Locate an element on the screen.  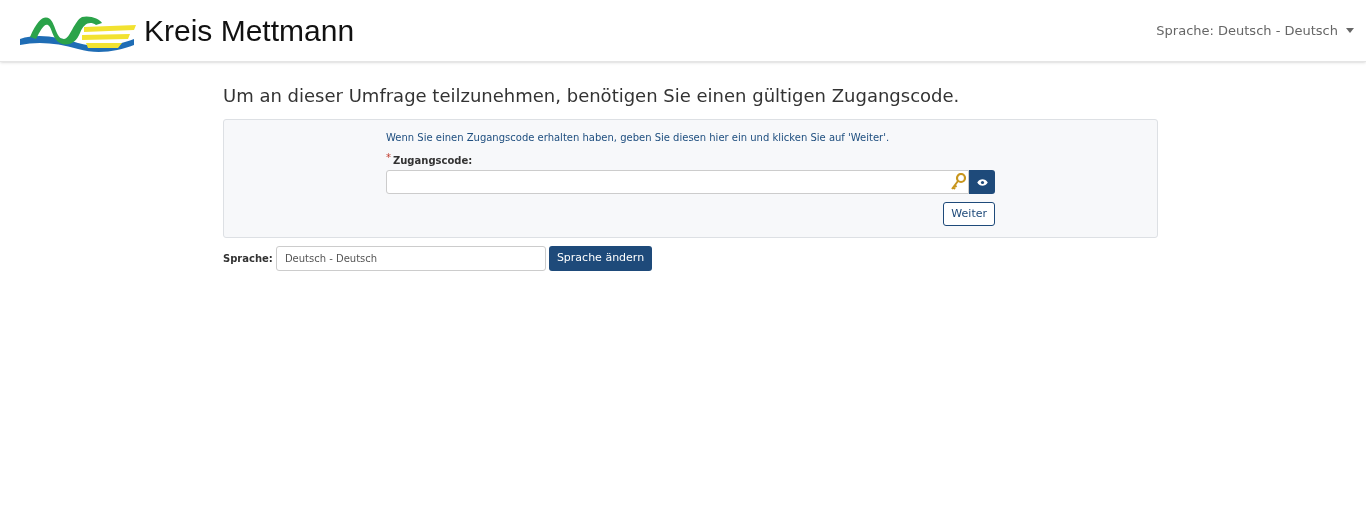
language-menu: Sprache: Deutsch - Deutsch is located at coordinates (1255, 30).